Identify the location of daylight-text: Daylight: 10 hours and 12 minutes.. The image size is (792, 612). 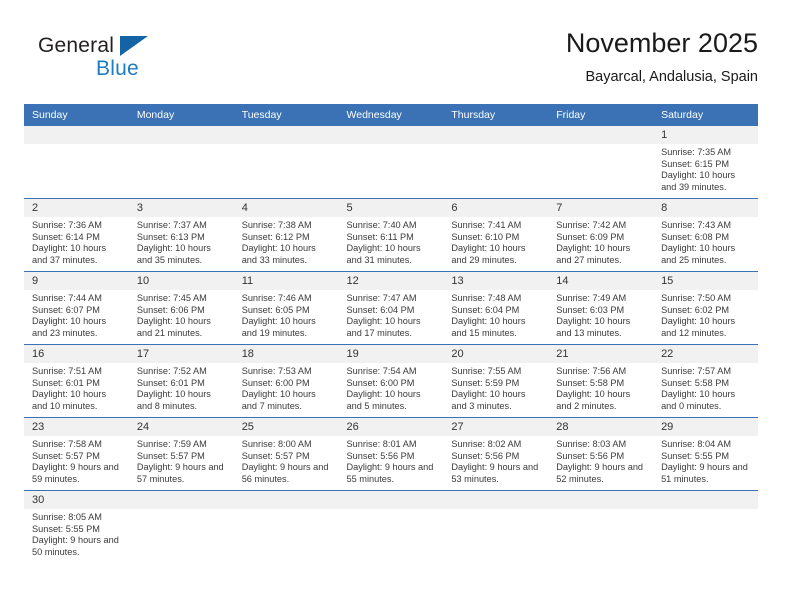
(698, 327).